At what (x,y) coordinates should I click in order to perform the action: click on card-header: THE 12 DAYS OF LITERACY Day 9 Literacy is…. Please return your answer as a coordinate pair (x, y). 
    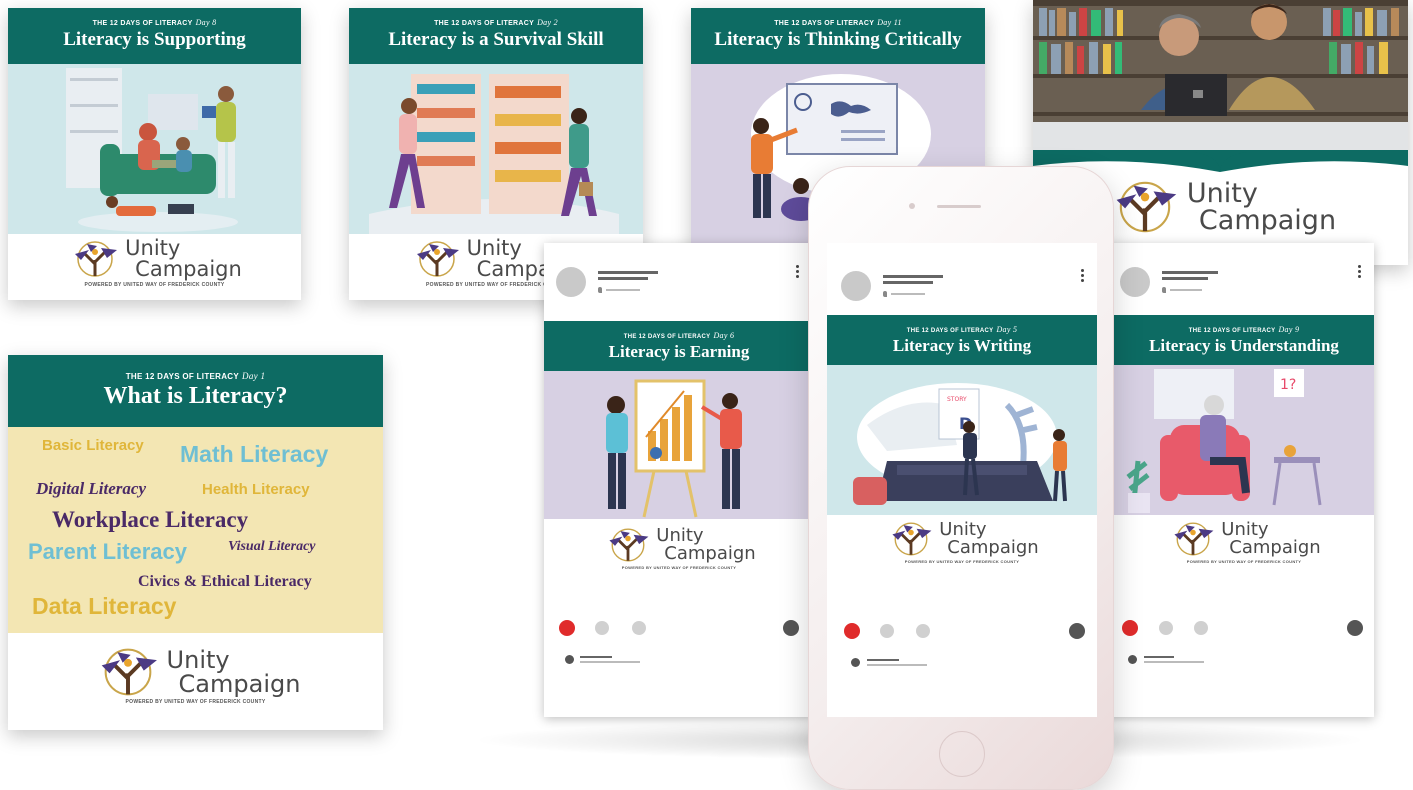
    Looking at the image, I should click on (1244, 340).